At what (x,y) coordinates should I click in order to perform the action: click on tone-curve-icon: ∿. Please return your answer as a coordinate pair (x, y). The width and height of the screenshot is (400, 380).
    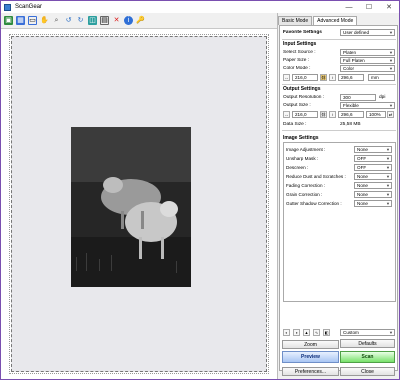
    Looking at the image, I should click on (316, 332).